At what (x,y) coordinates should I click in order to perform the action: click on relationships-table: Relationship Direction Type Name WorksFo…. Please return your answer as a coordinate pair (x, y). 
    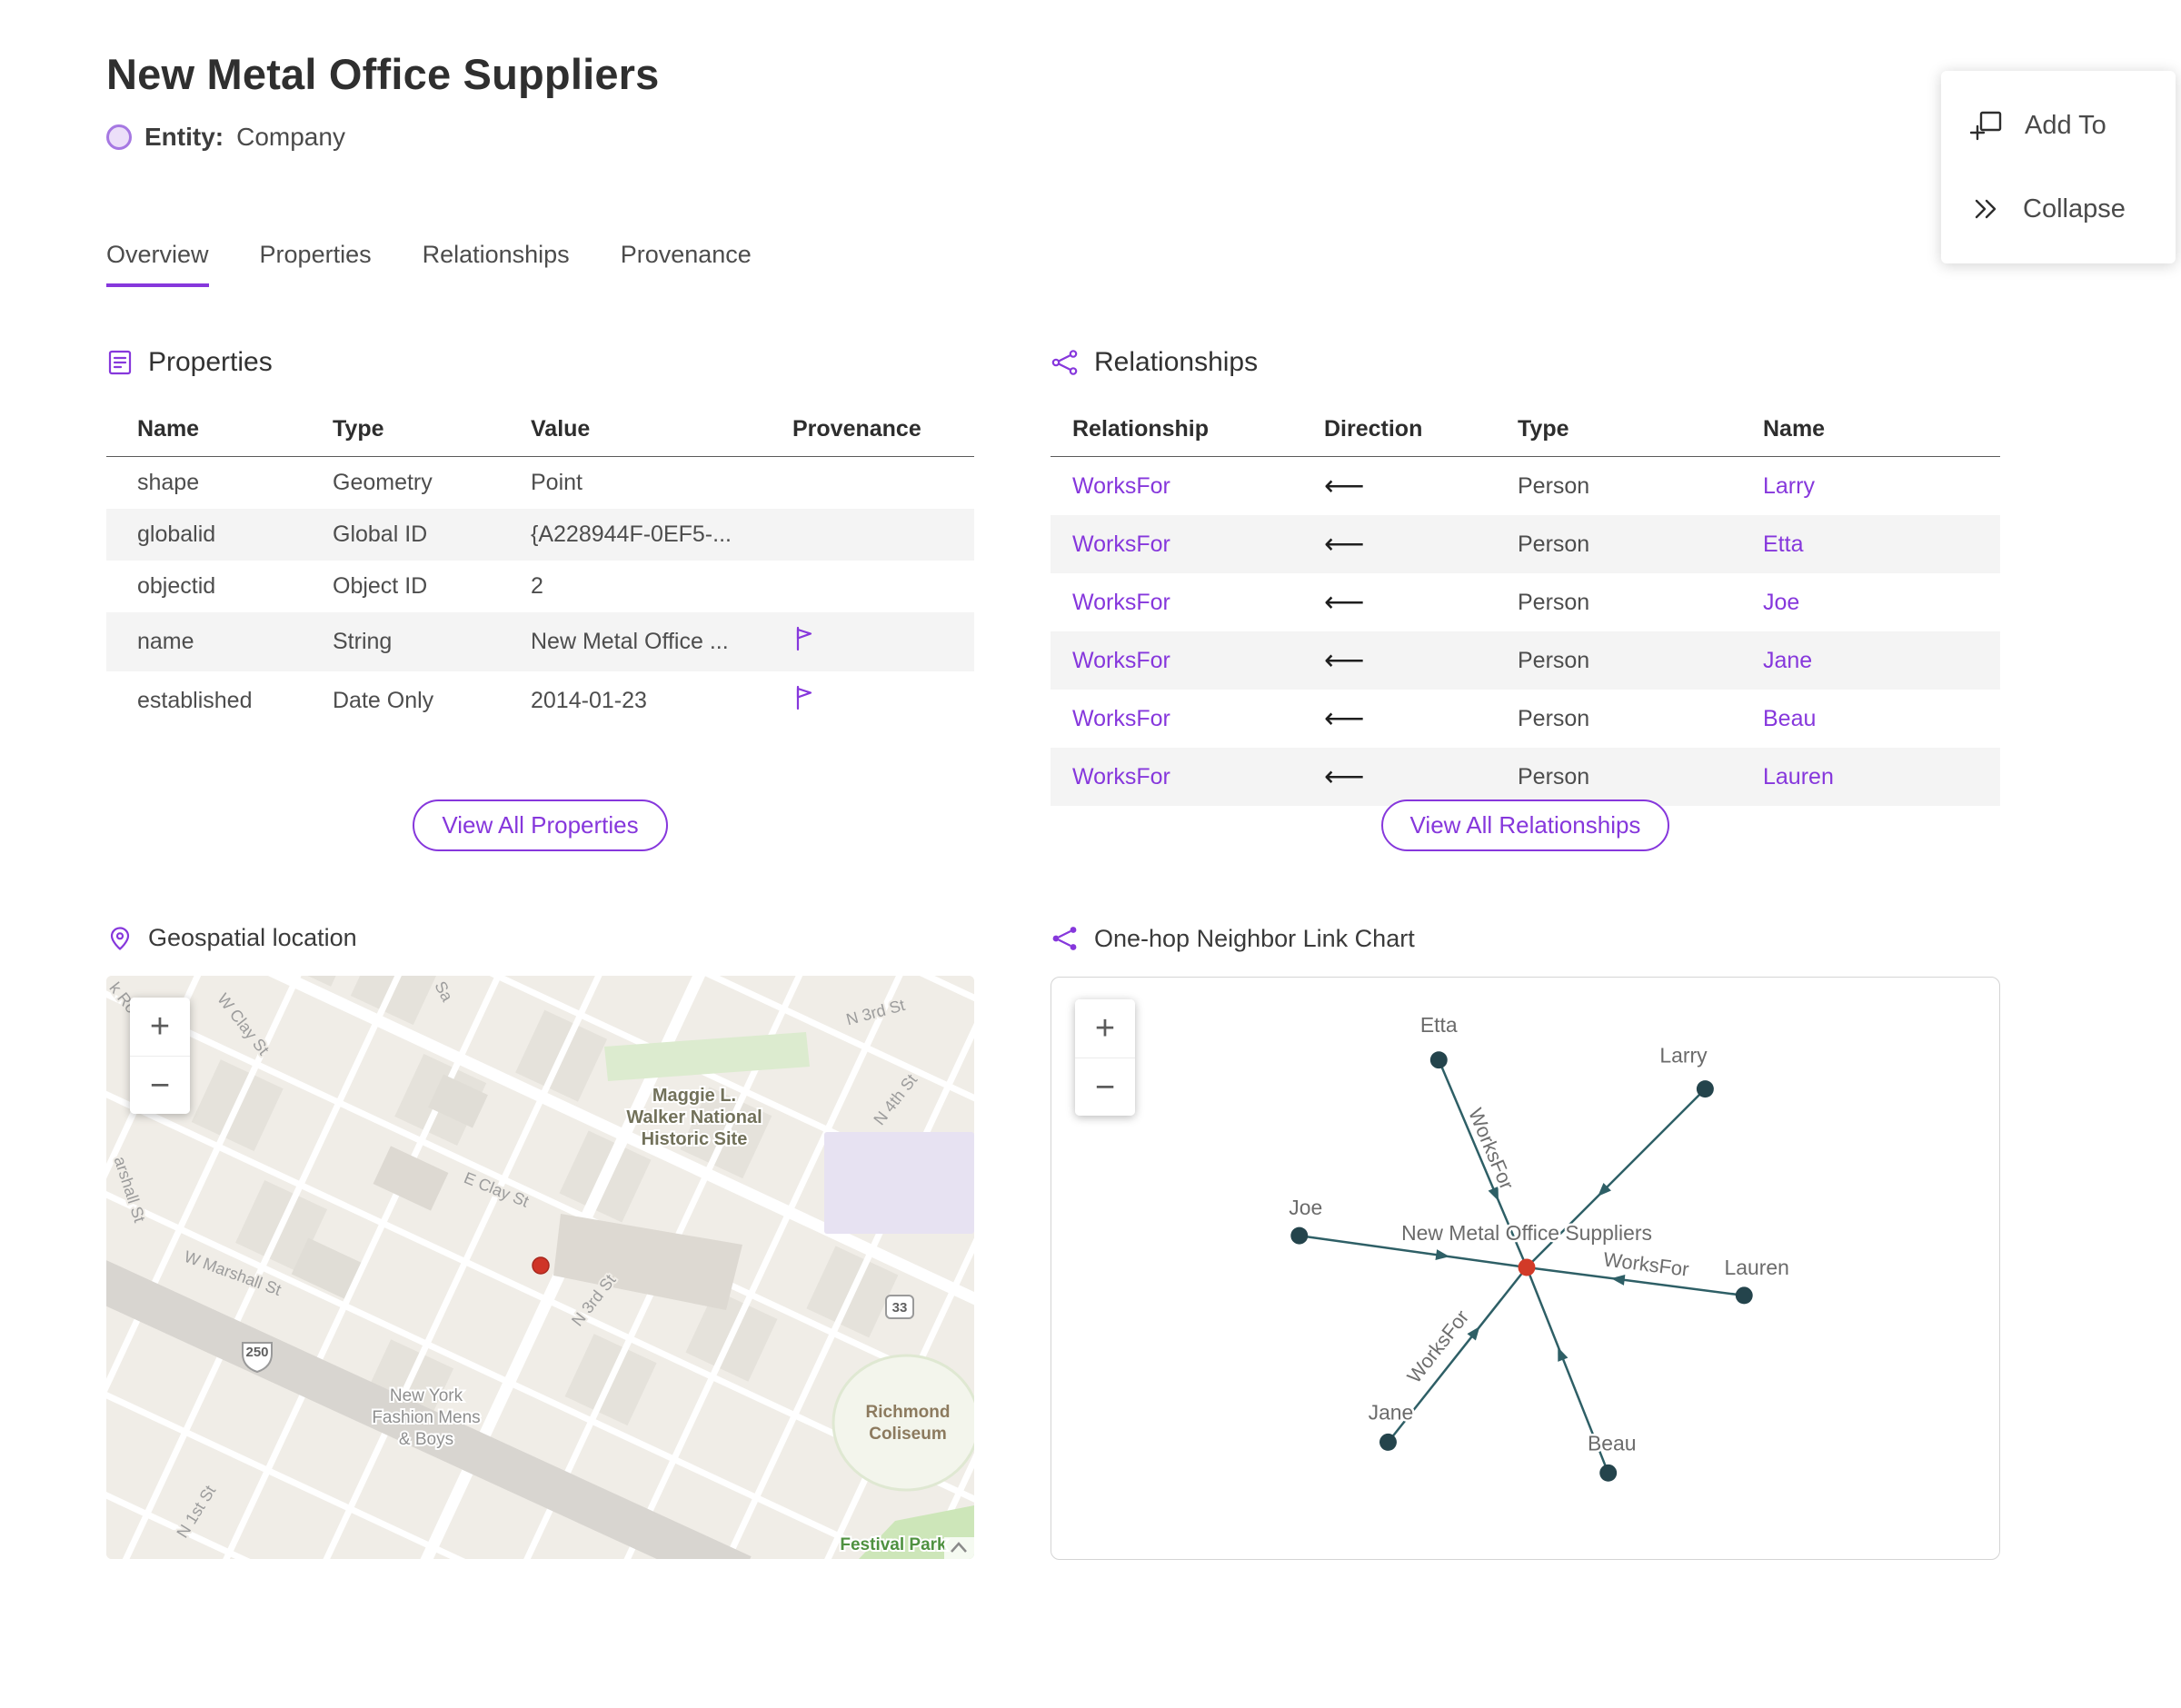
    Looking at the image, I should click on (1525, 604).